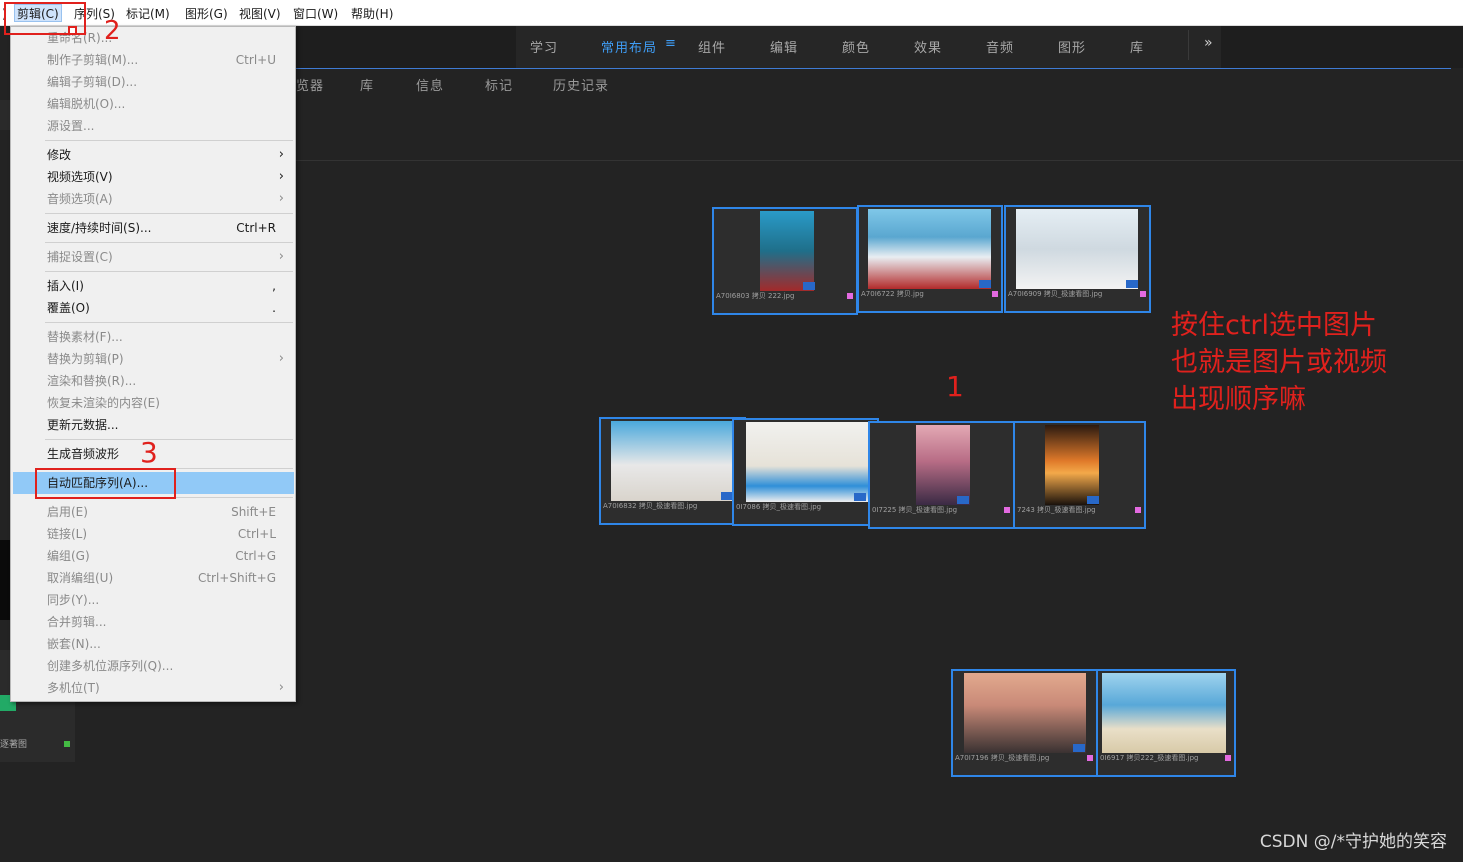 This screenshot has width=1463, height=862. I want to click on panel-tab-info: 信息, so click(430, 84).